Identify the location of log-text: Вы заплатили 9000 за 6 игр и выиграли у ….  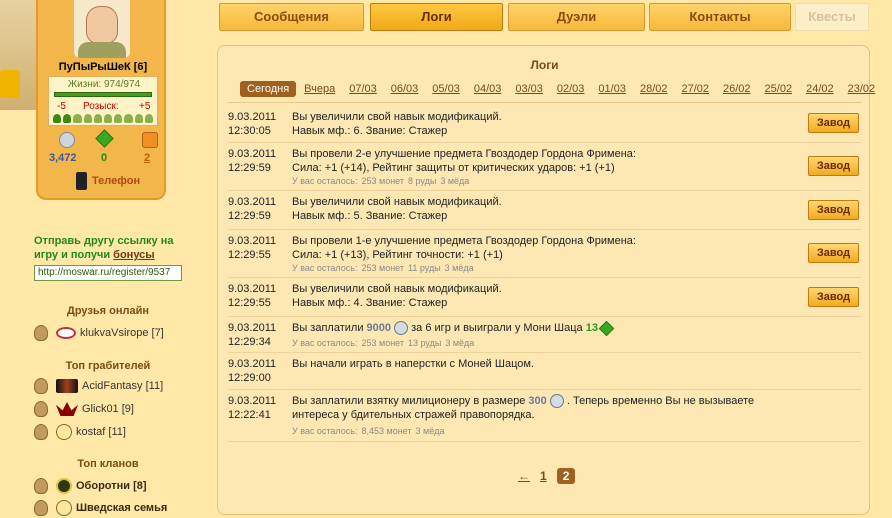
(542, 328).